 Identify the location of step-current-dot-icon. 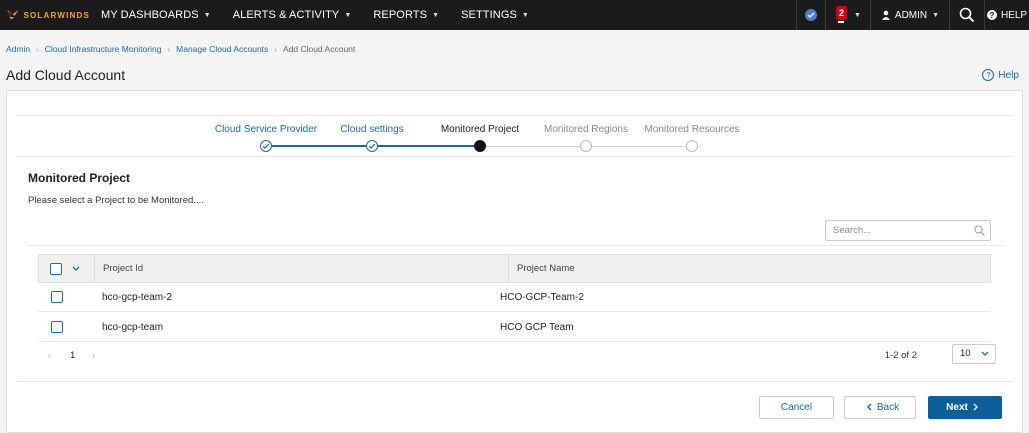
(480, 146).